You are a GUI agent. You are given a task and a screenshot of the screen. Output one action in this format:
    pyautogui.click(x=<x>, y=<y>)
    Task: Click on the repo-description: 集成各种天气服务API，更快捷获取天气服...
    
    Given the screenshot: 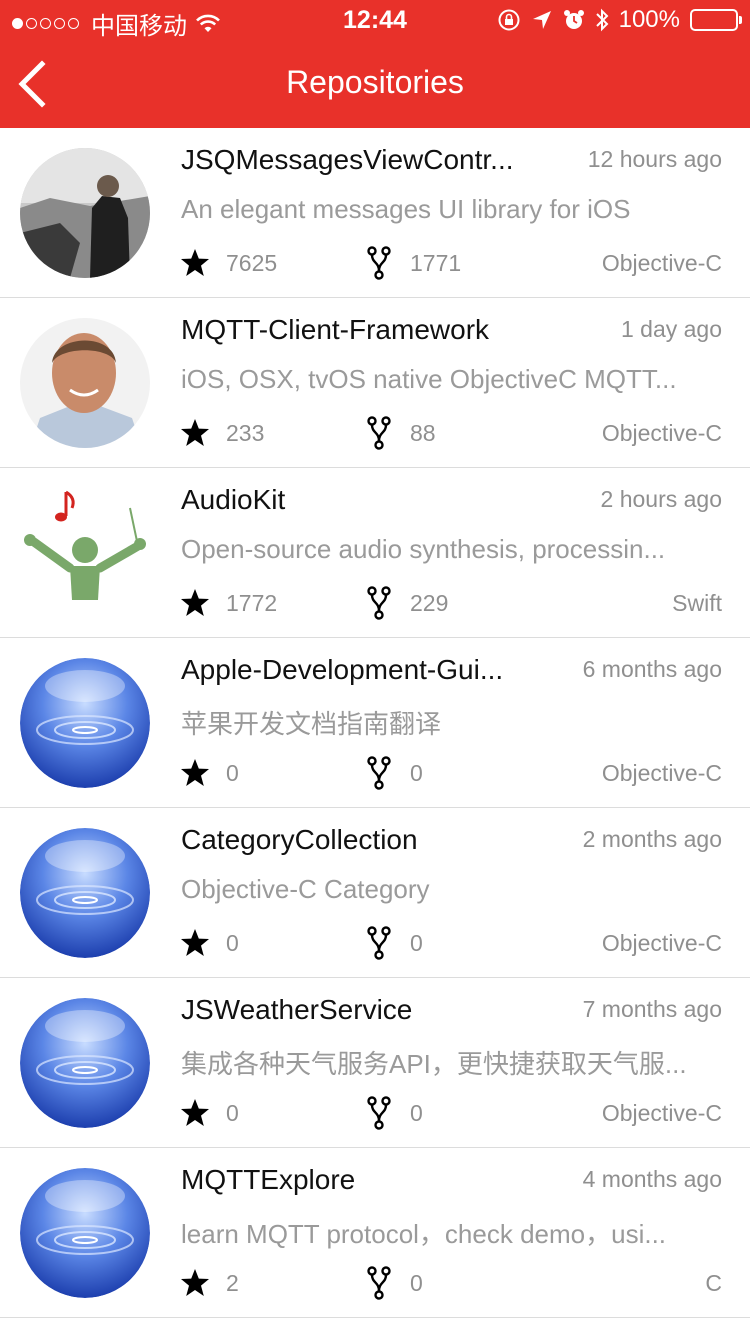 What is the action you would take?
    pyautogui.click(x=434, y=1064)
    